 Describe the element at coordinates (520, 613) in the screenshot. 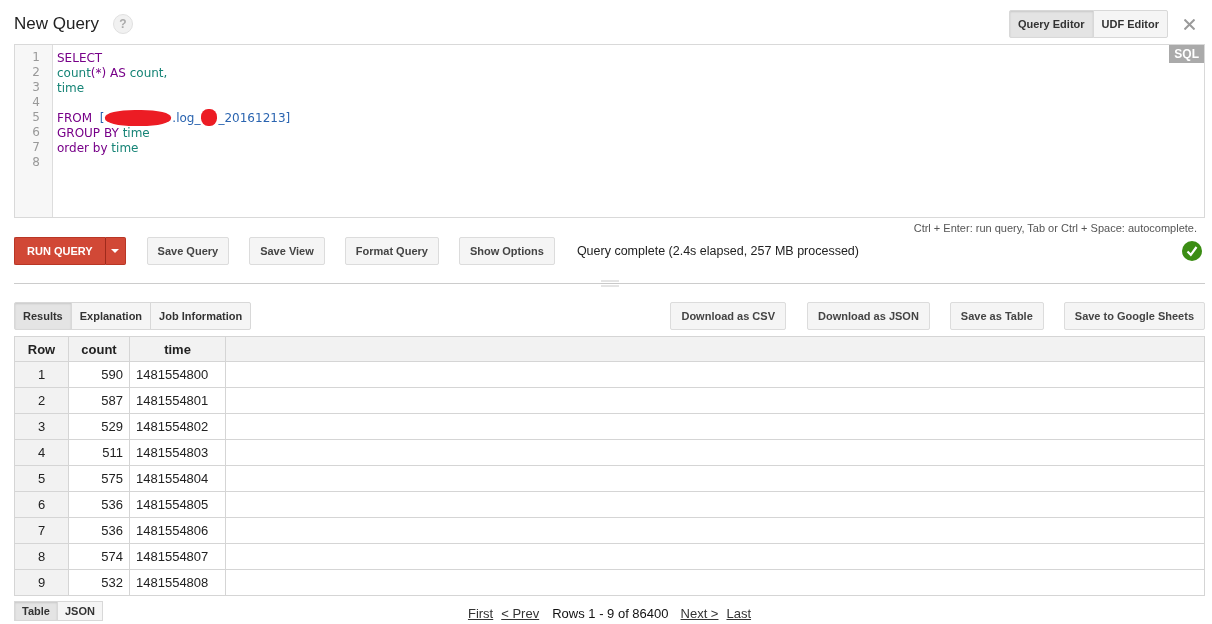

I see `previous-page-link: < Prev` at that location.